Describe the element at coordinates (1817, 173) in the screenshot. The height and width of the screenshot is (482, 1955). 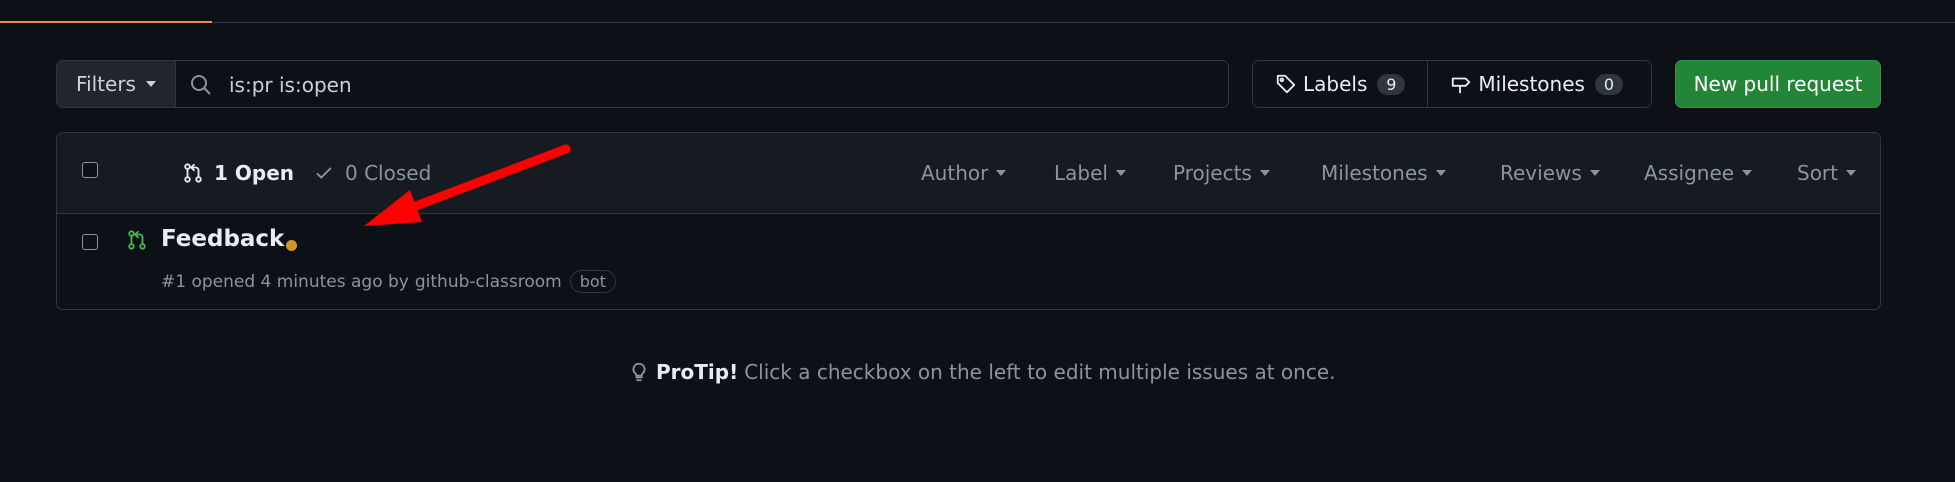
I see `sort-filter-label: Sort` at that location.